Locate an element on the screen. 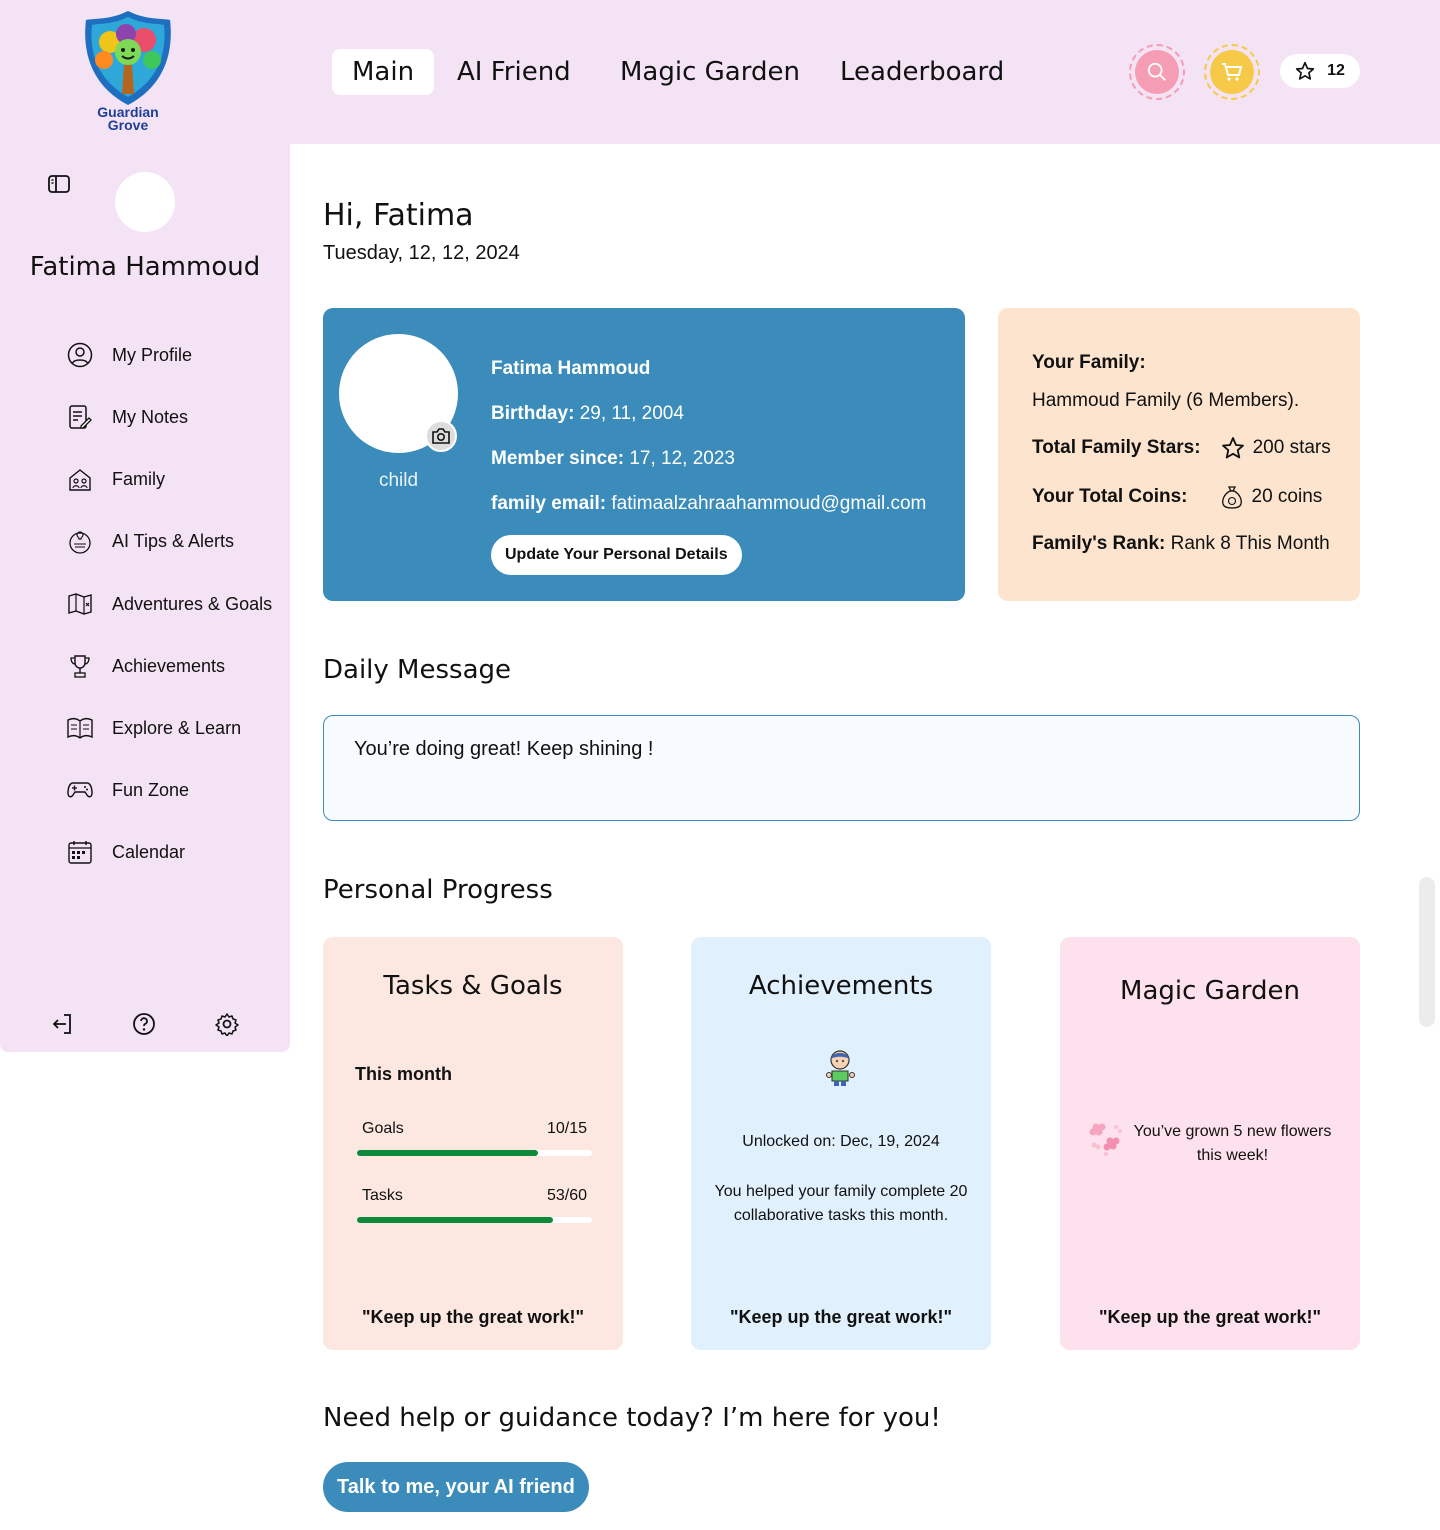 The image size is (1440, 1530). user-circle-icon is located at coordinates (80, 355).